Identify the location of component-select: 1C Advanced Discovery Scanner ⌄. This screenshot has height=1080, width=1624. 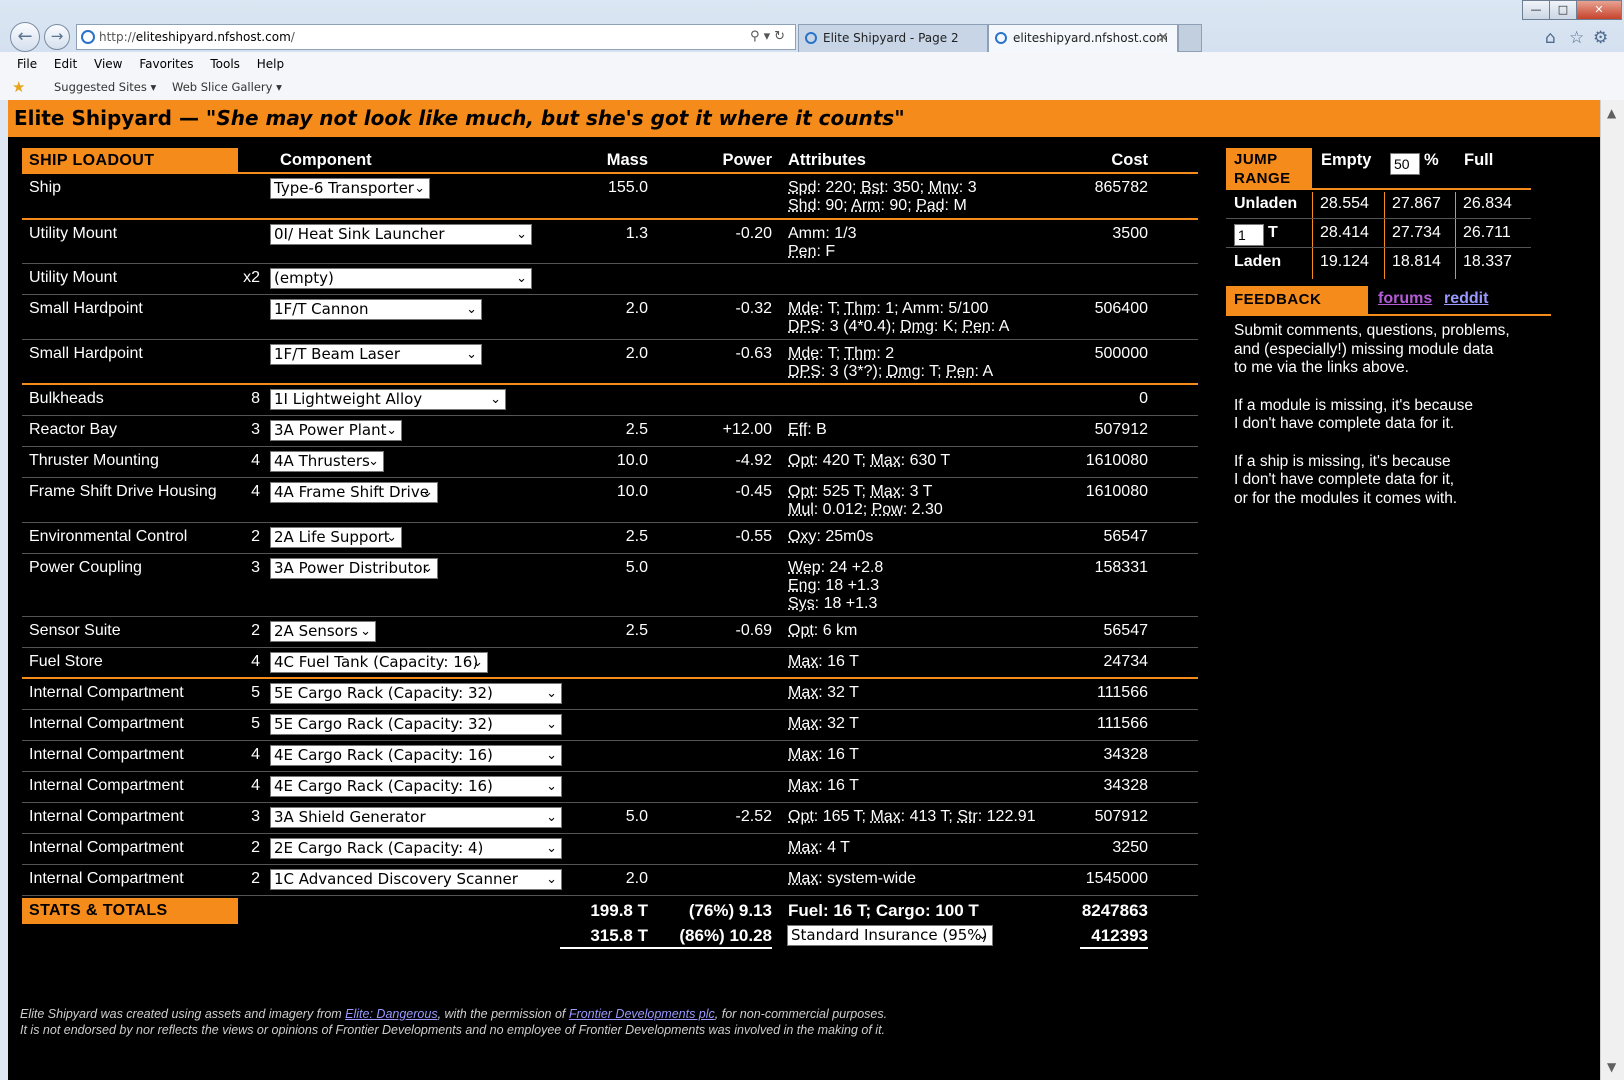
(416, 879).